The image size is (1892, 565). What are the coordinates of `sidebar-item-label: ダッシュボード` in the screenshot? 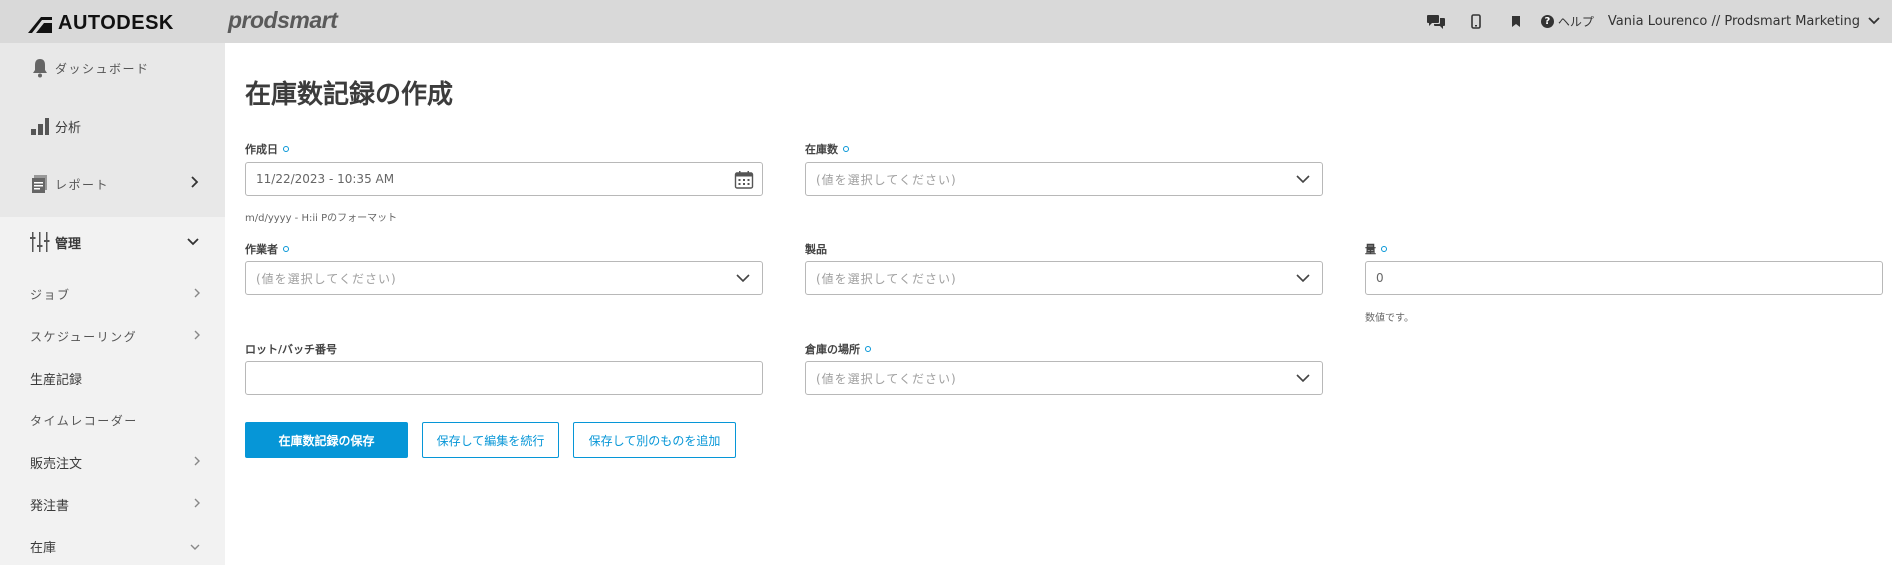 It's located at (102, 68).